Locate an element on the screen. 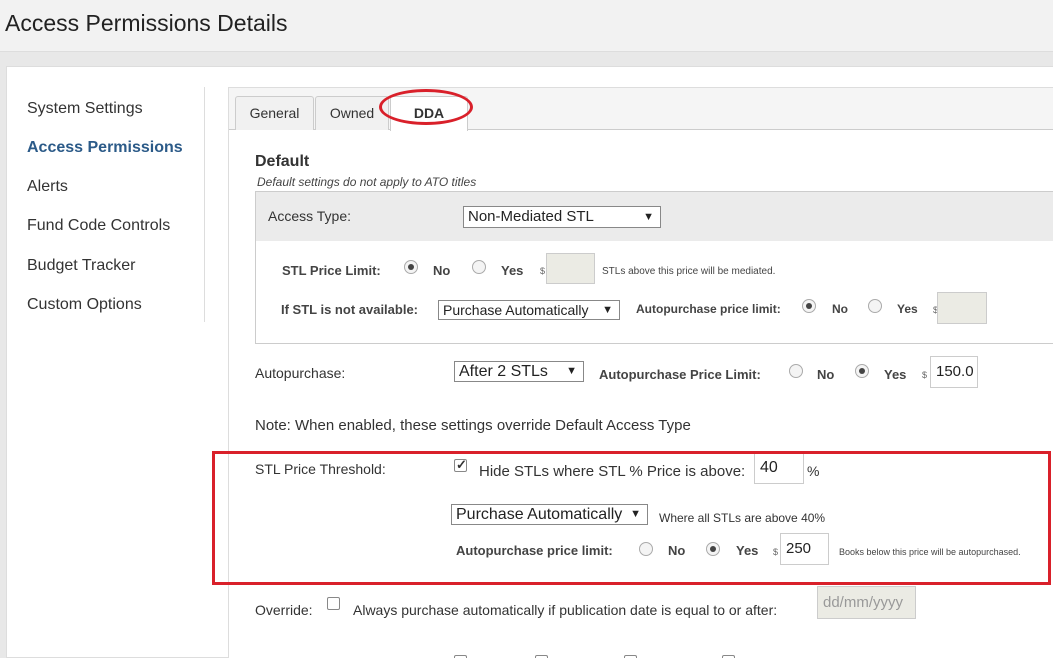 This screenshot has height=658, width=1053. autopurchase-value: After 2 STLs is located at coordinates (503, 371).